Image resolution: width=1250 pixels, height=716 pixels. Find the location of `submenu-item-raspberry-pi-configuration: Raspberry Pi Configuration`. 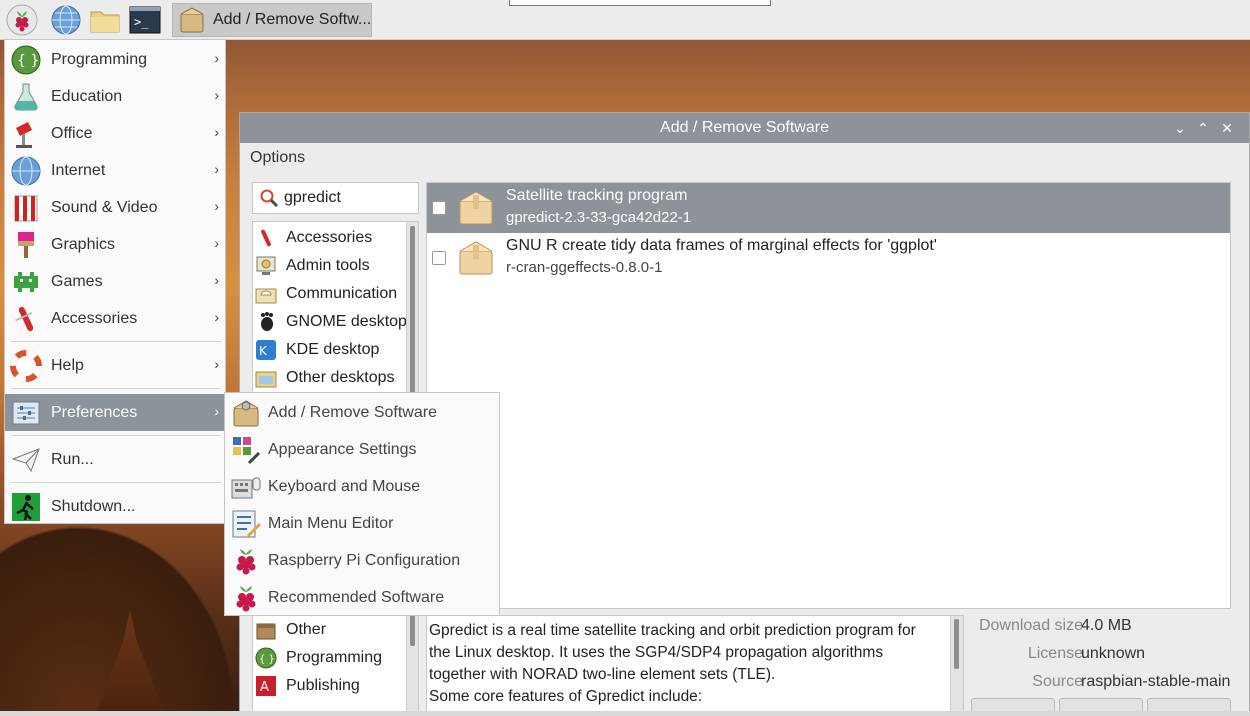

submenu-item-raspberry-pi-configuration: Raspberry Pi Configuration is located at coordinates (362, 560).